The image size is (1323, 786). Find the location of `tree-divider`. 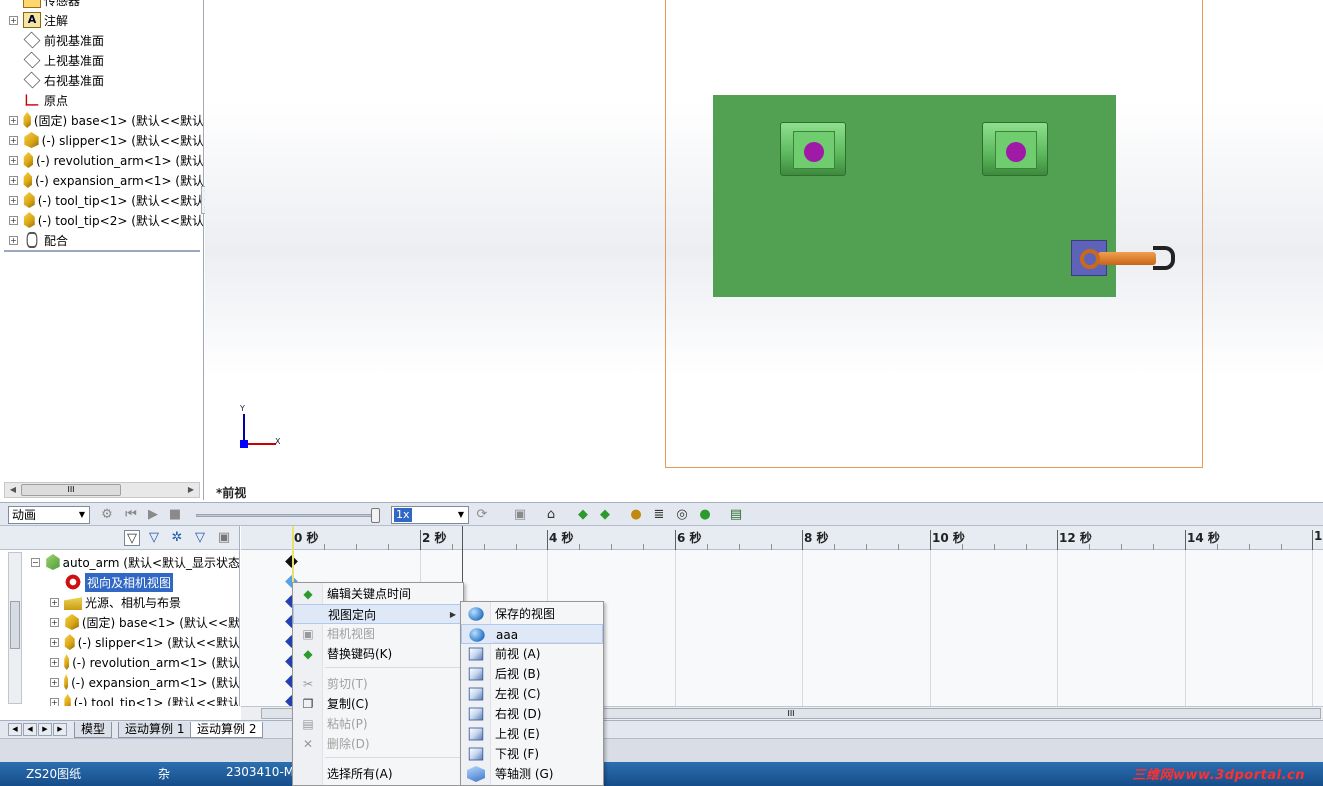

tree-divider is located at coordinates (102, 251).